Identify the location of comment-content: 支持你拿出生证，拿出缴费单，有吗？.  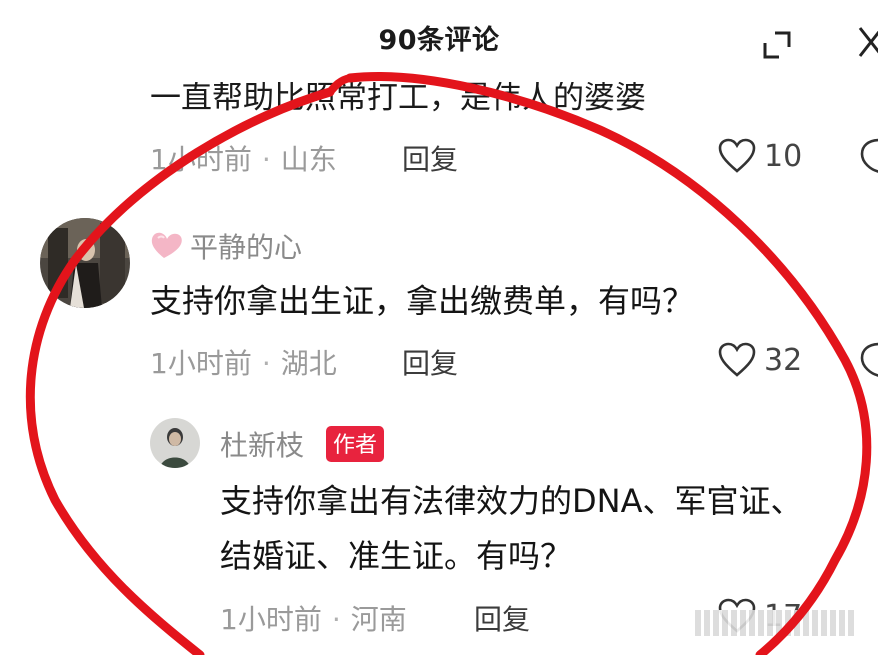
(422, 301).